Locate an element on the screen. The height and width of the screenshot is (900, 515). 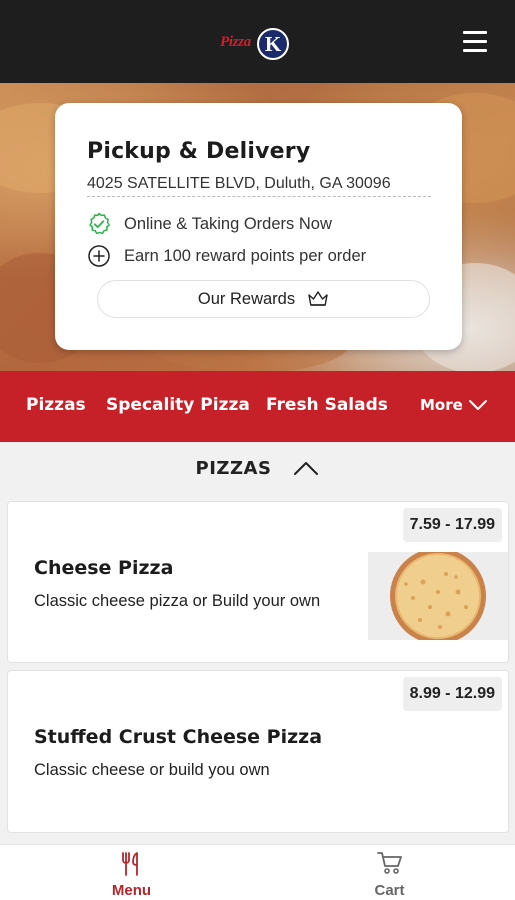
hamburger-icon is located at coordinates (475, 41).